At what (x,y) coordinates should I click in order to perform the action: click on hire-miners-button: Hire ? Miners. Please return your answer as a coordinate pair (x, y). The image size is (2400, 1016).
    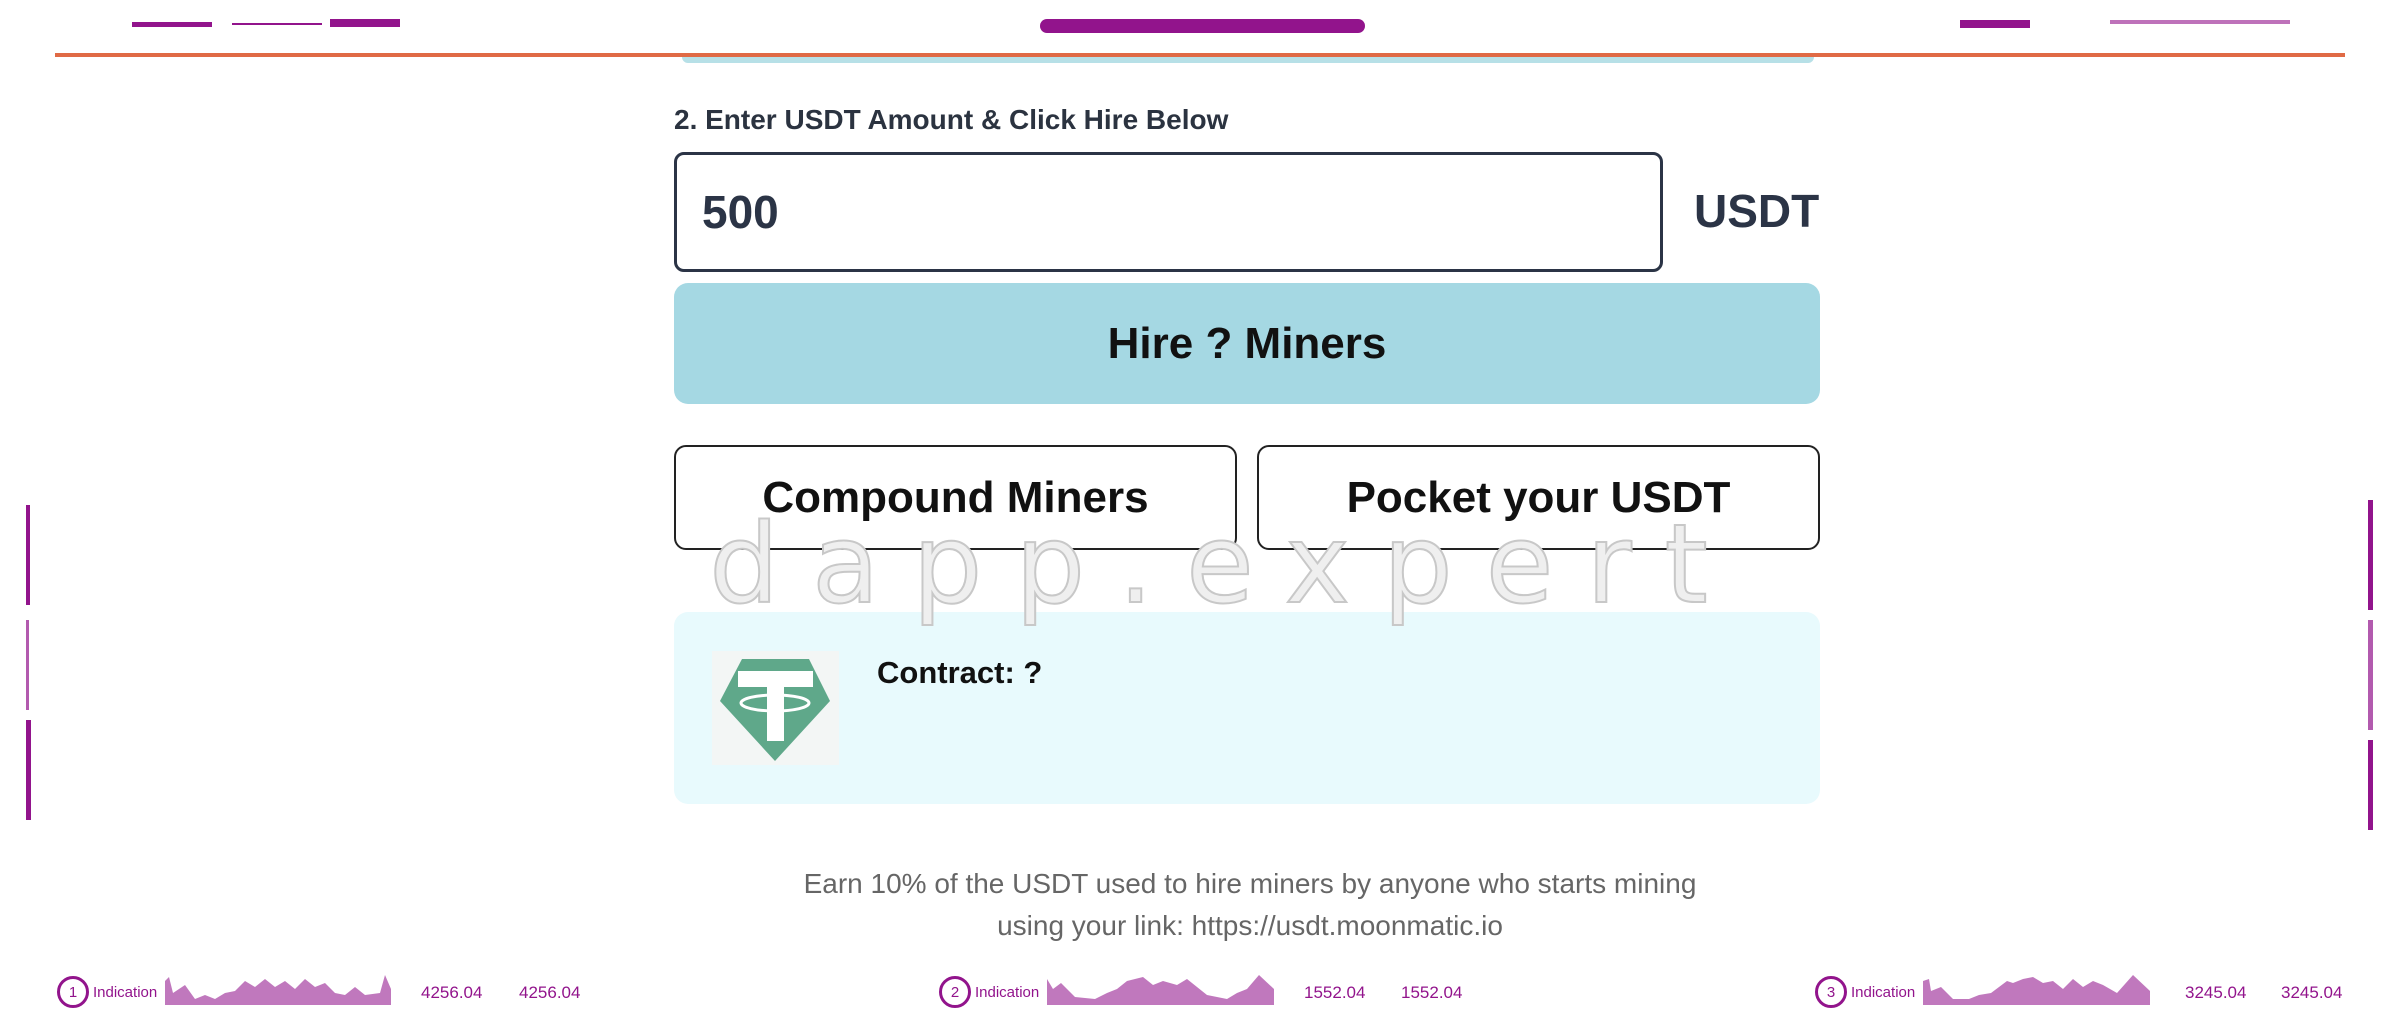
    Looking at the image, I should click on (1247, 343).